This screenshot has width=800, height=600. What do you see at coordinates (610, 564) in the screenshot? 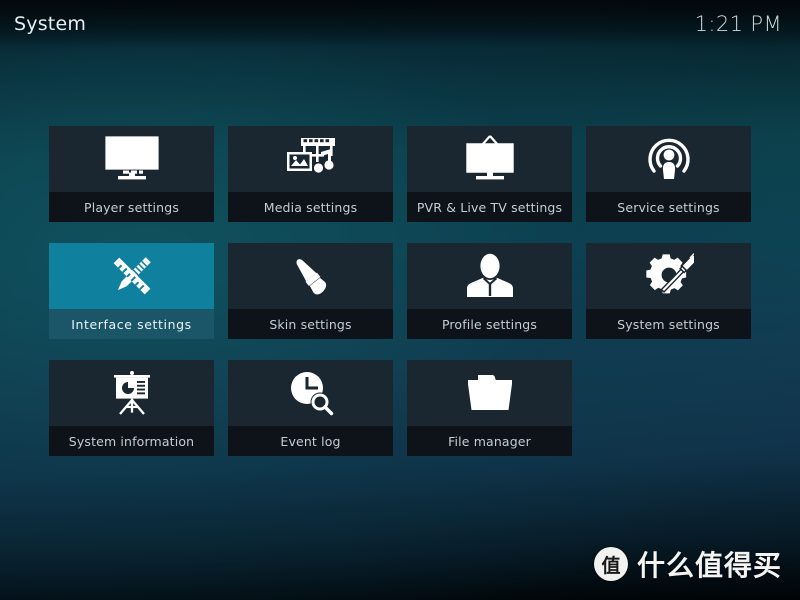
I see `watermark-badge: 值` at bounding box center [610, 564].